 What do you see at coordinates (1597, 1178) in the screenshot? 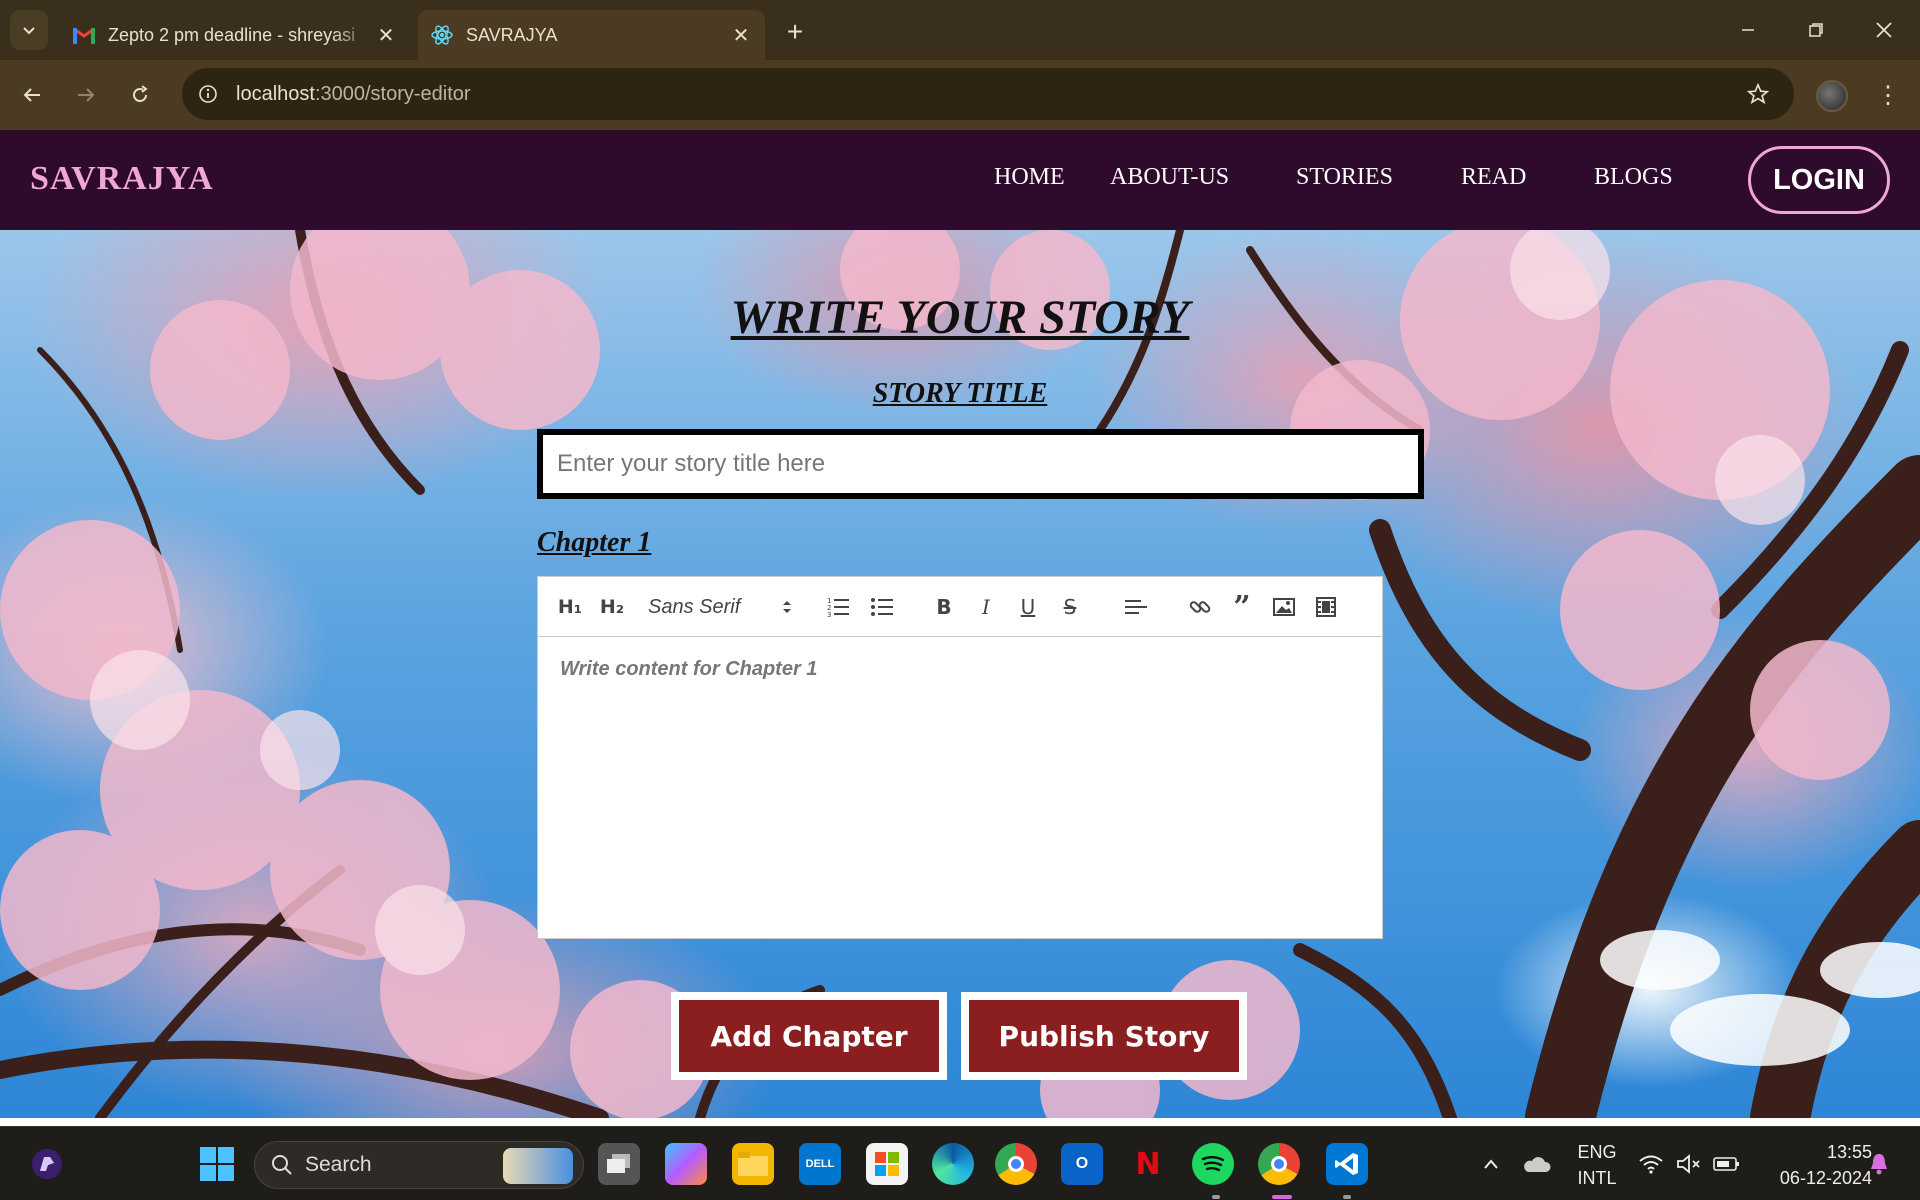
I see `keyboard-layout: INTL` at bounding box center [1597, 1178].